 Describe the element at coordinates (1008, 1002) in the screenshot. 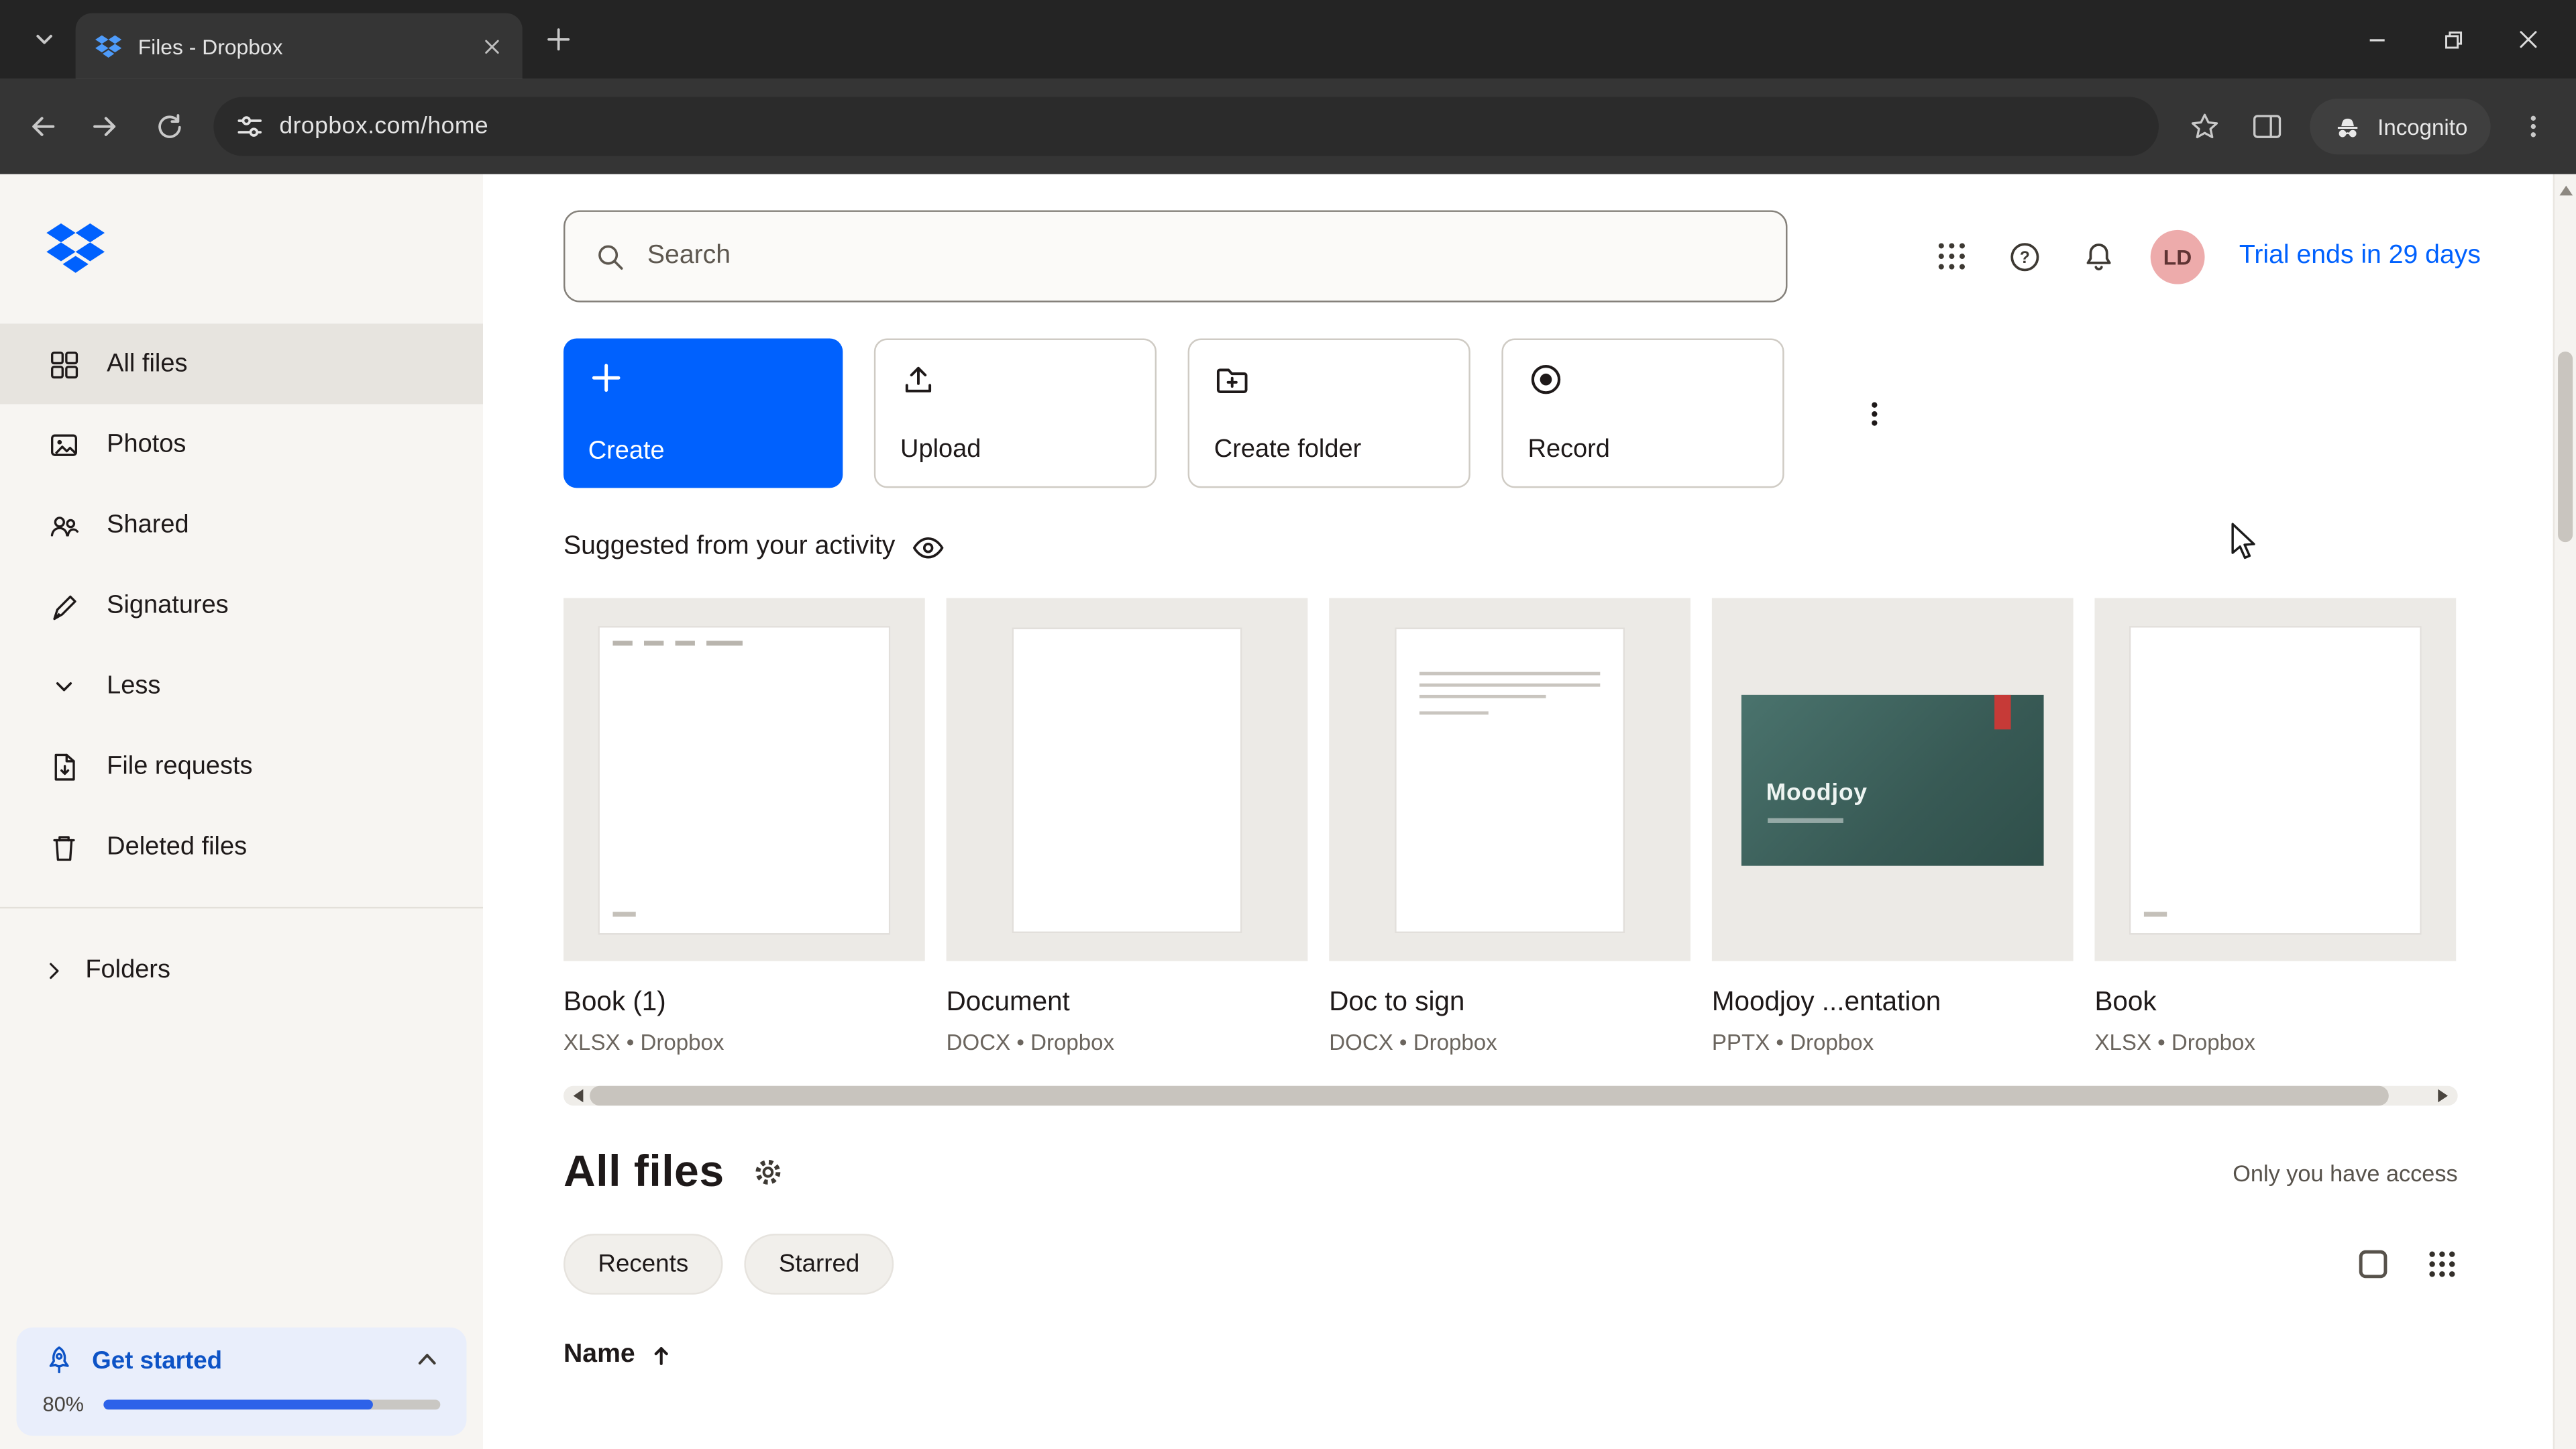

I see `file-name: Document` at that location.